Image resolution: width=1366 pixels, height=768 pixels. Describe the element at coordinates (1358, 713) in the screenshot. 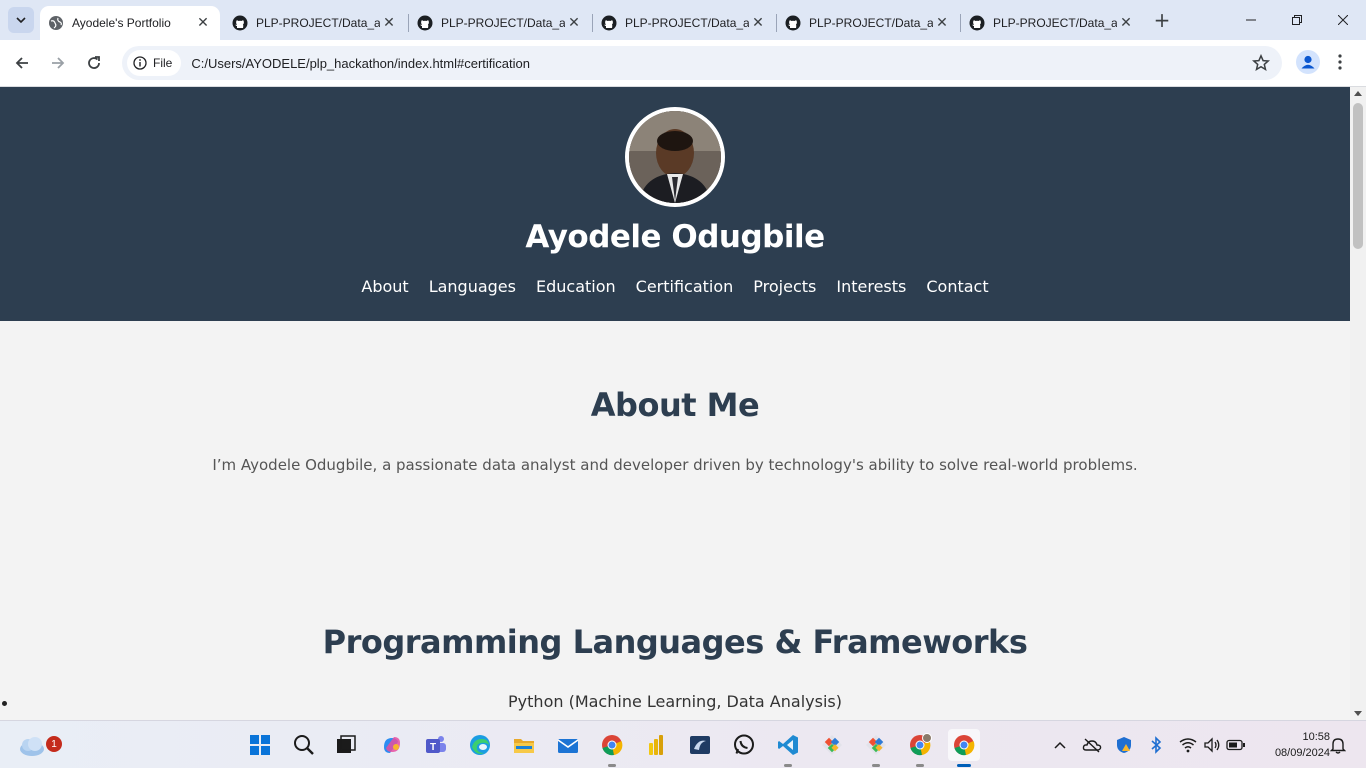

I see `scroll-down-arrow-icon` at that location.